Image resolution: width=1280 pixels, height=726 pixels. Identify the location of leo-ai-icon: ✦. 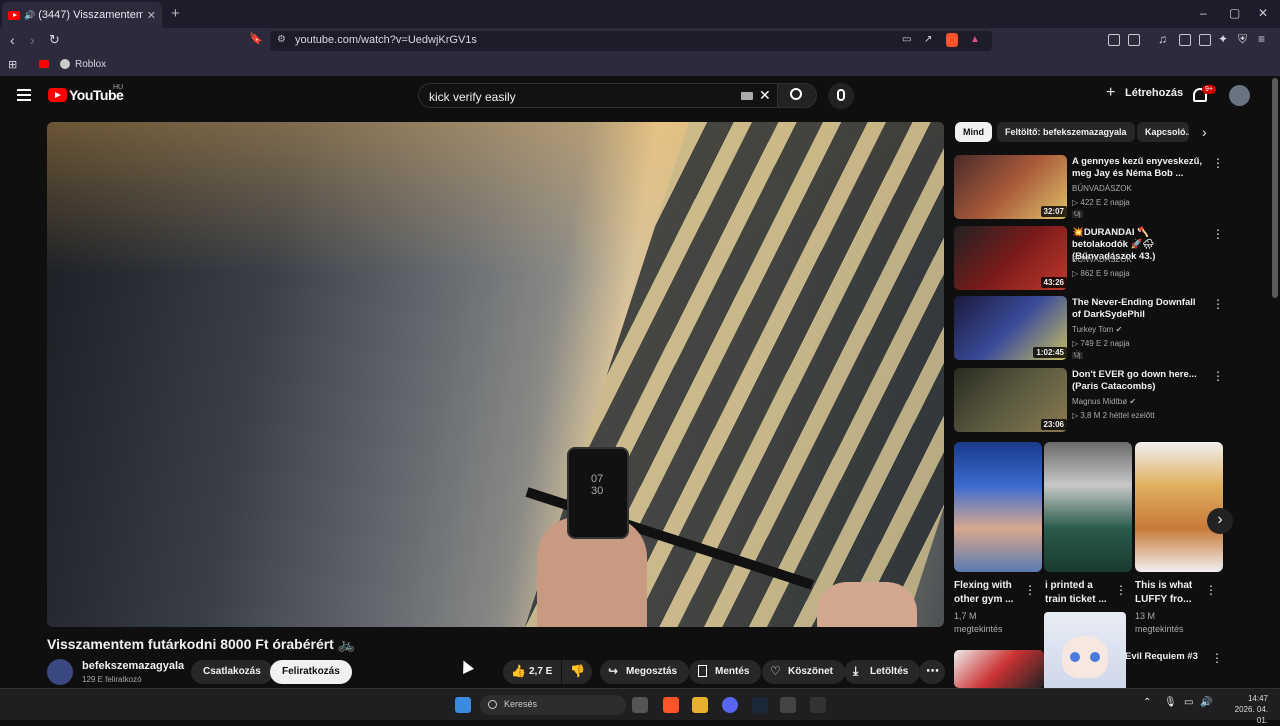
(1223, 39).